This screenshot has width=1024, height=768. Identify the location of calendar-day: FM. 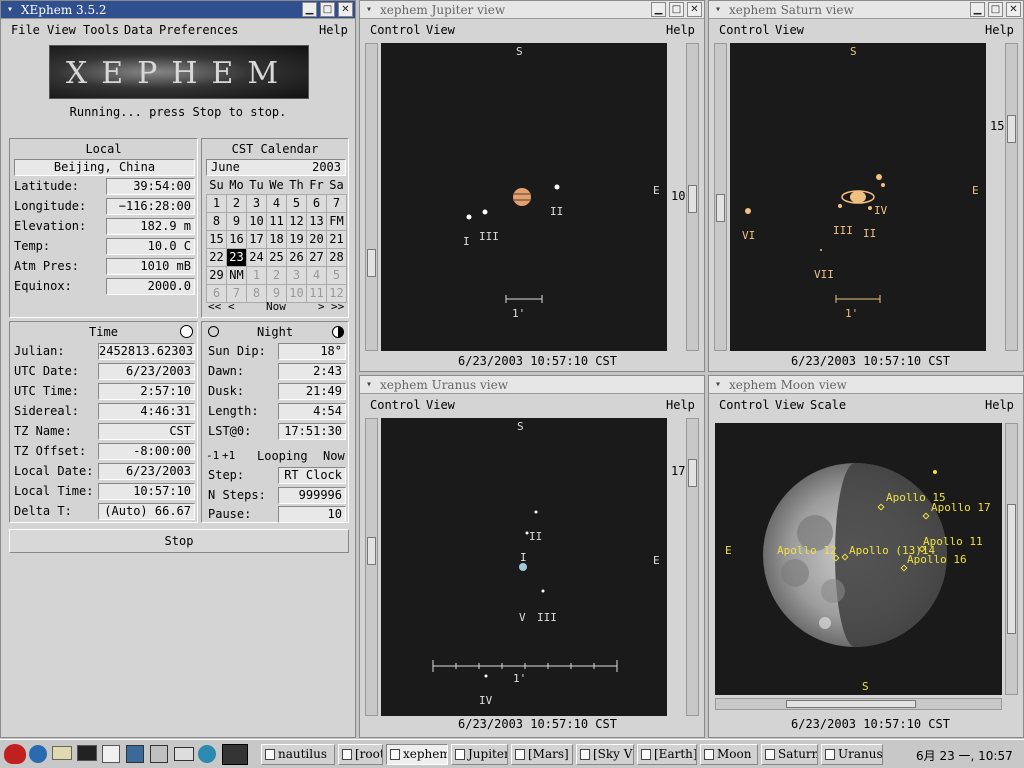
(336, 221).